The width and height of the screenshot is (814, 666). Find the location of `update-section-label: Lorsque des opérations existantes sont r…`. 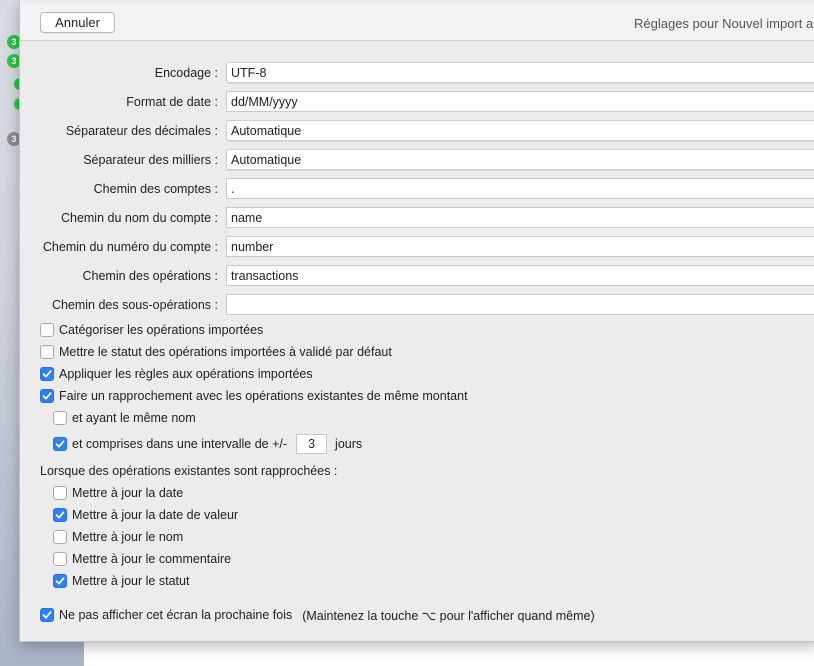

update-section-label: Lorsque des opérations existantes sont r… is located at coordinates (189, 471).